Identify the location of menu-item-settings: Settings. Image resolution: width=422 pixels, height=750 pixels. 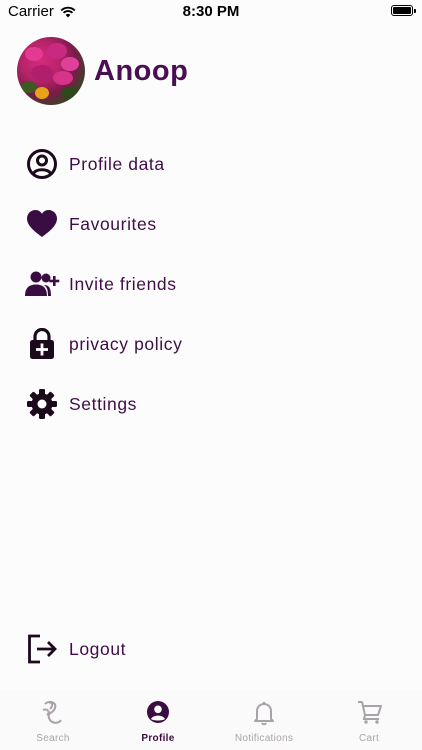
(150, 404).